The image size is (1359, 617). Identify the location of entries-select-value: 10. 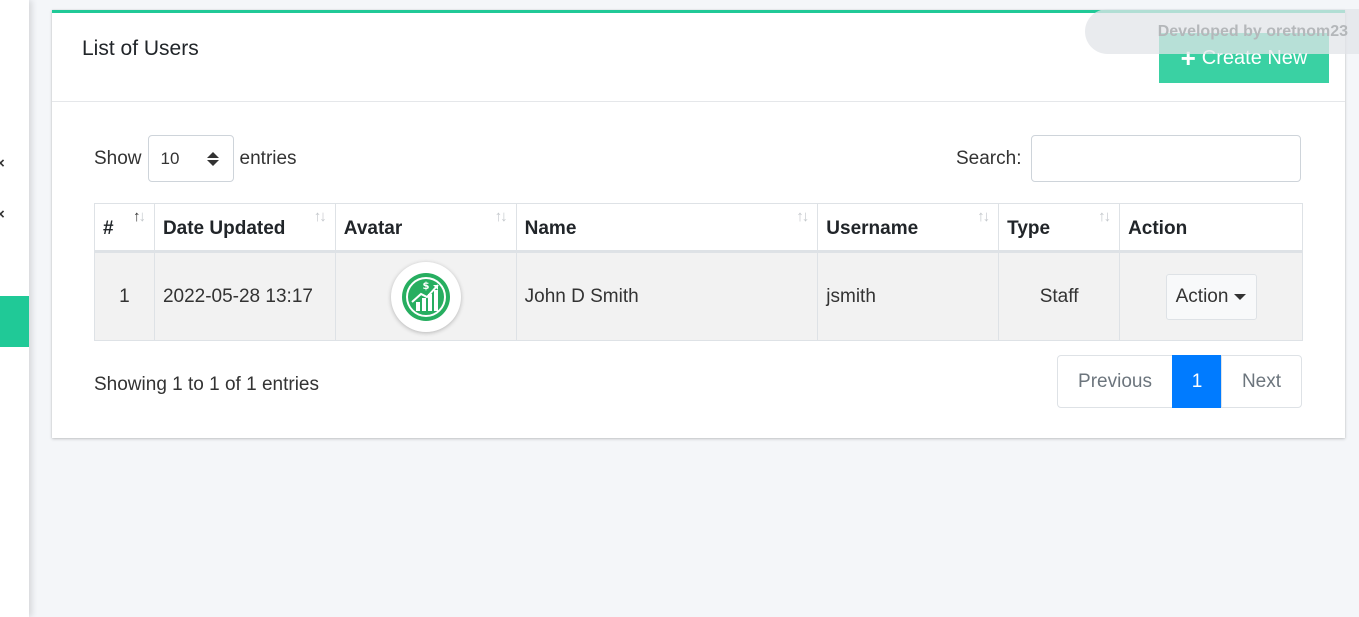
(170, 158).